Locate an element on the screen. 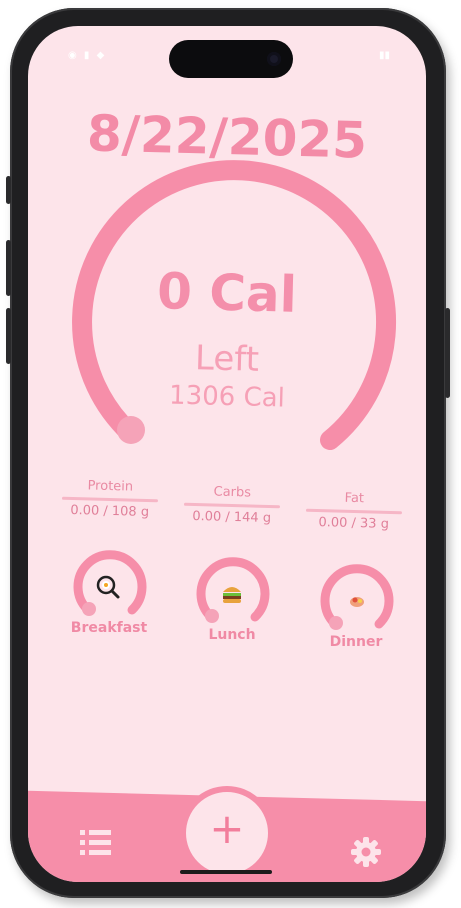 This screenshot has height=908, width=461. burger-icon is located at coordinates (232, 595).